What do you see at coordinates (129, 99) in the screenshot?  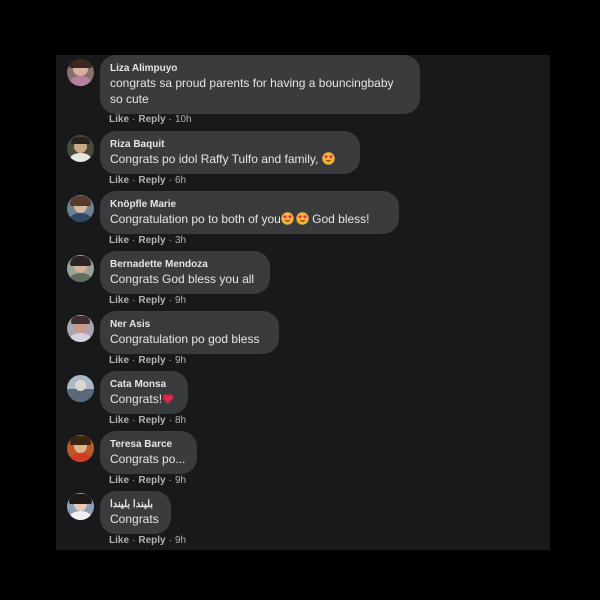 I see `comment-text-line-2: so cute` at bounding box center [129, 99].